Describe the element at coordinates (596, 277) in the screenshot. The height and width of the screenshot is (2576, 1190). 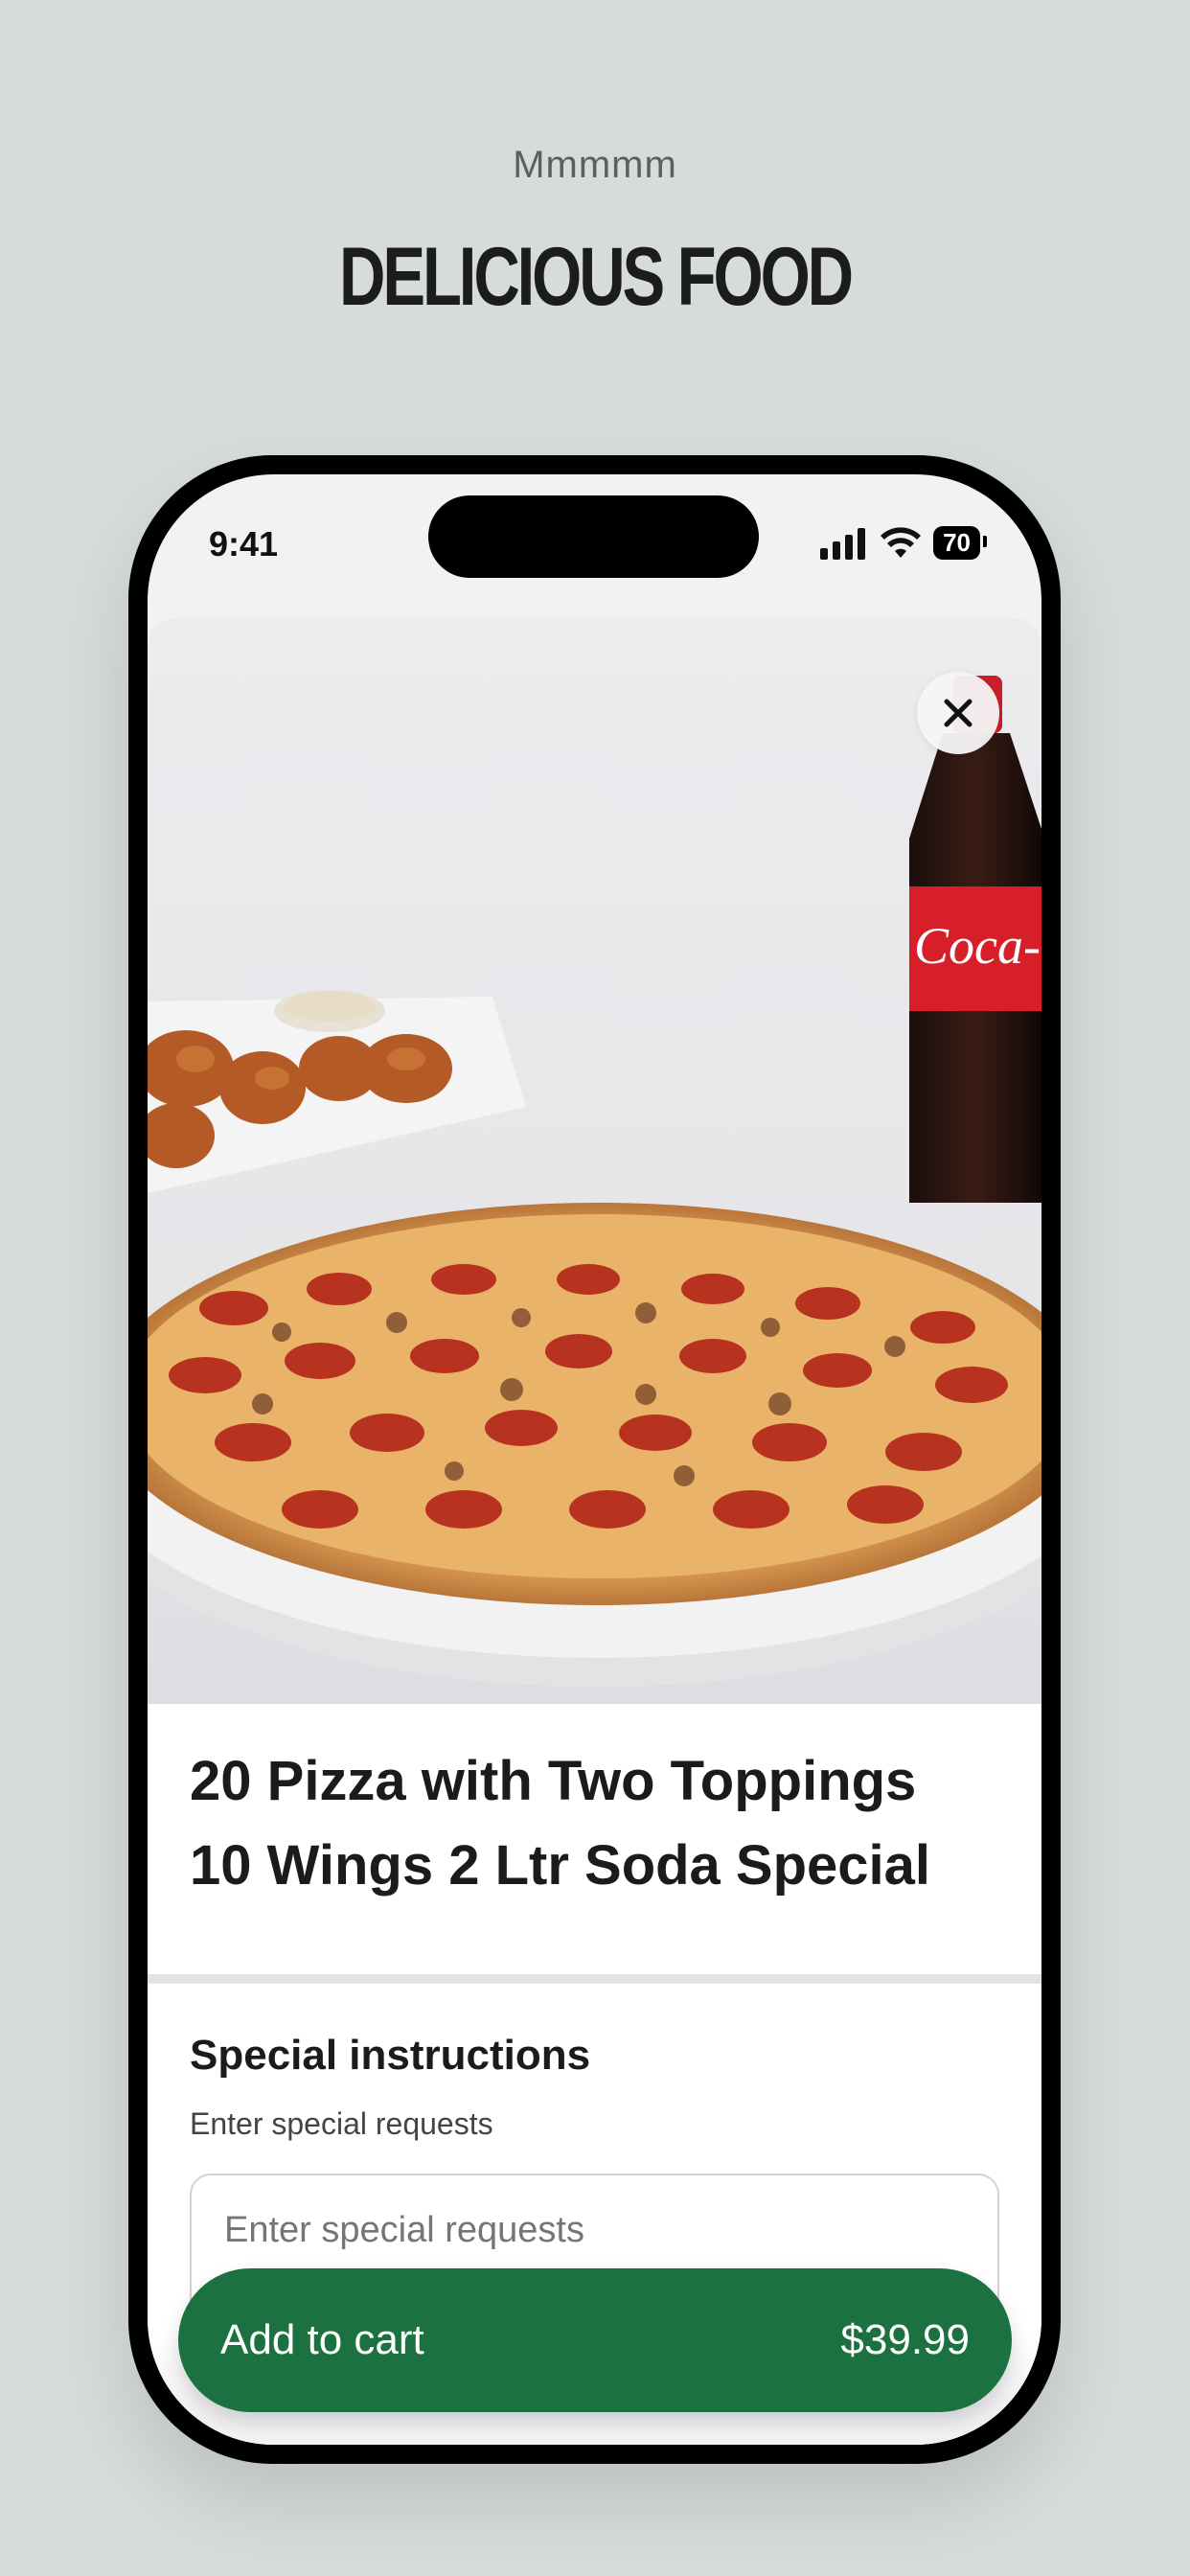
I see `headline: DELICIOUS FOOD` at that location.